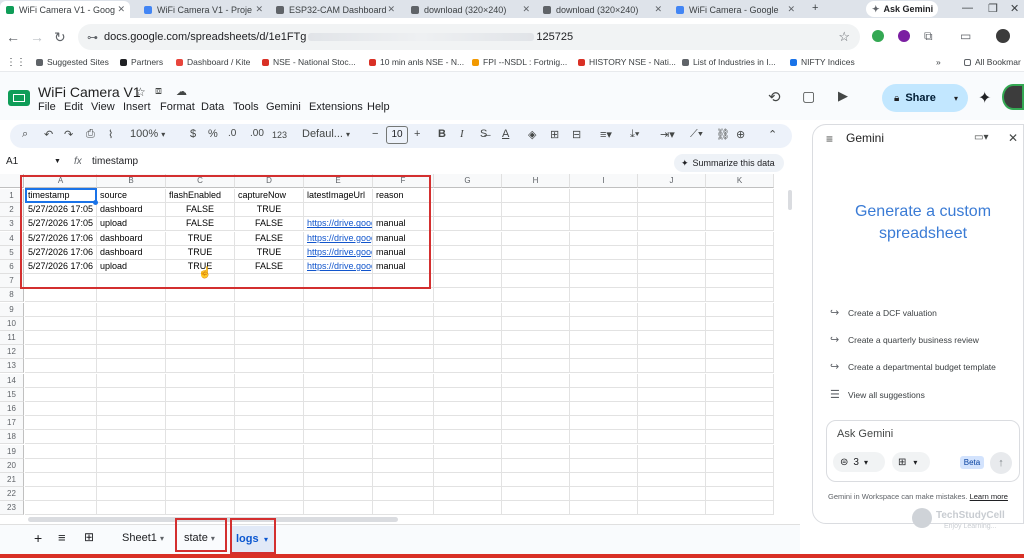 The image size is (1024, 558). Describe the element at coordinates (505, 134) in the screenshot. I see `text-color-icon: A` at that location.